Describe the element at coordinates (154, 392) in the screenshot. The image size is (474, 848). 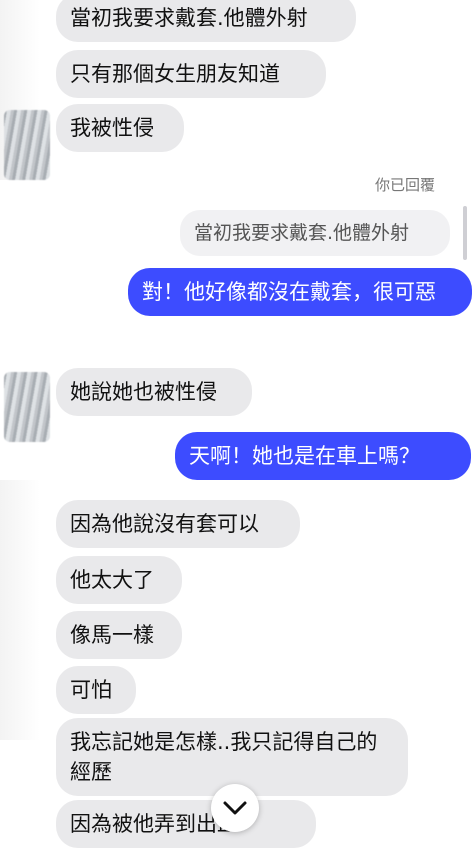
I see `message-incoming: 她說她也被性侵` at that location.